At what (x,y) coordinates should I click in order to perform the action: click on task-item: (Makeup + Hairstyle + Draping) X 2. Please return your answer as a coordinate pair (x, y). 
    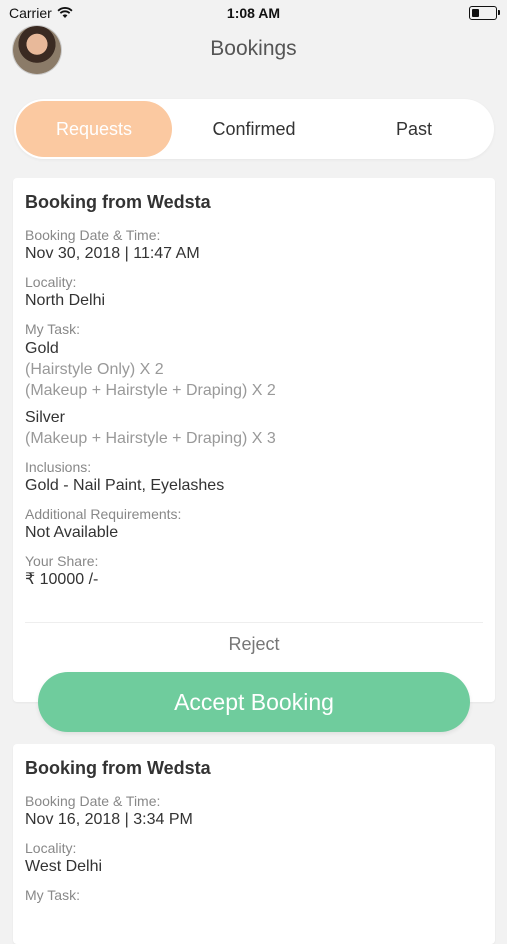
    Looking at the image, I should click on (150, 390).